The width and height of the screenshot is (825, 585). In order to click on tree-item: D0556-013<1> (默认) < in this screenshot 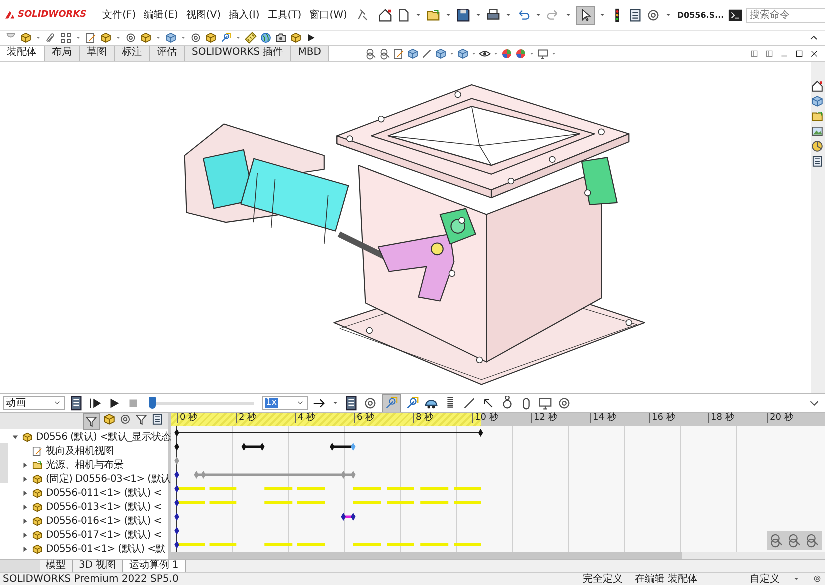, I will do `click(104, 507)`.